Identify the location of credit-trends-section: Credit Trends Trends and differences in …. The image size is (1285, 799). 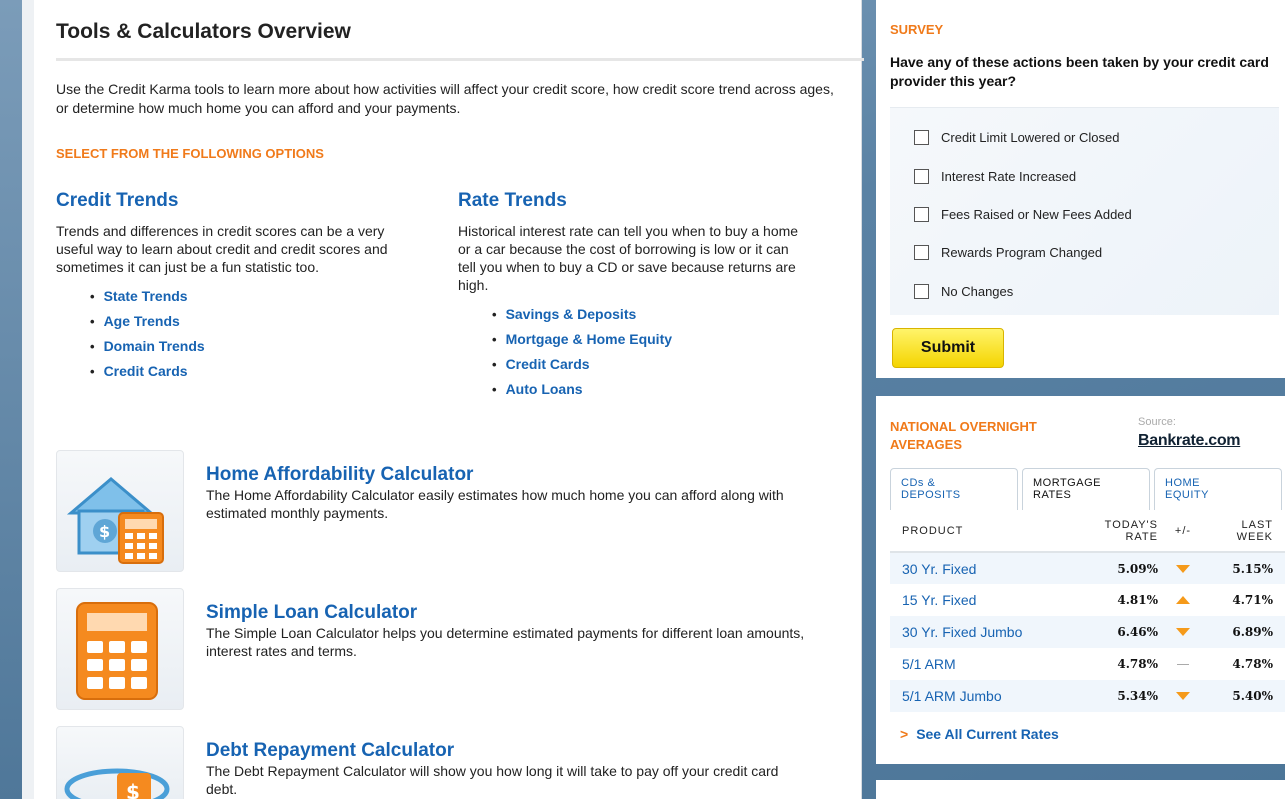
(231, 287).